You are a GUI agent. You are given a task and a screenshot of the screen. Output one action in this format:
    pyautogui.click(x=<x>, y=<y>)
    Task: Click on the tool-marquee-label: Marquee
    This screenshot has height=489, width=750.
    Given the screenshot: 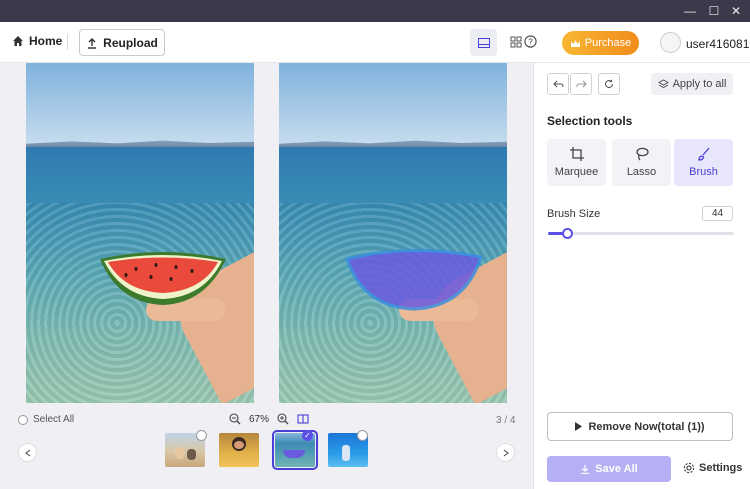 What is the action you would take?
    pyautogui.click(x=576, y=172)
    